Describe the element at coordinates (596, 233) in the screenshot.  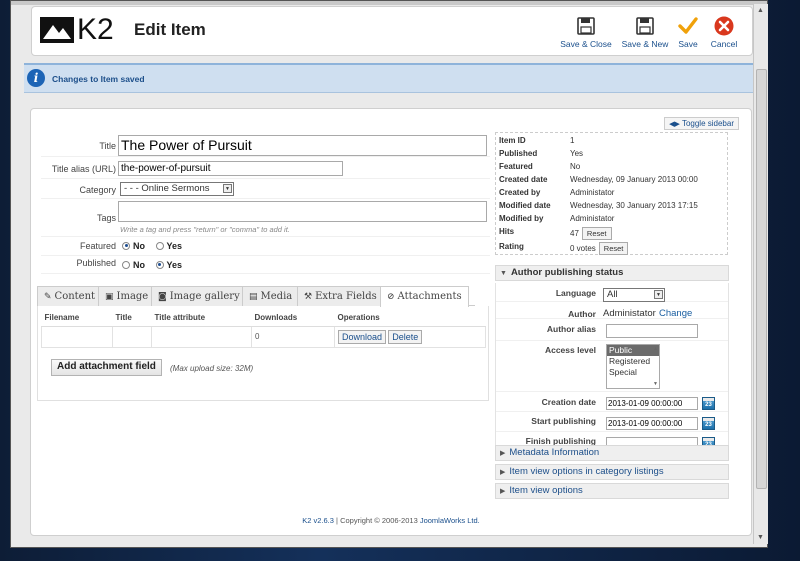
I see `reset-hits-button: Reset` at that location.